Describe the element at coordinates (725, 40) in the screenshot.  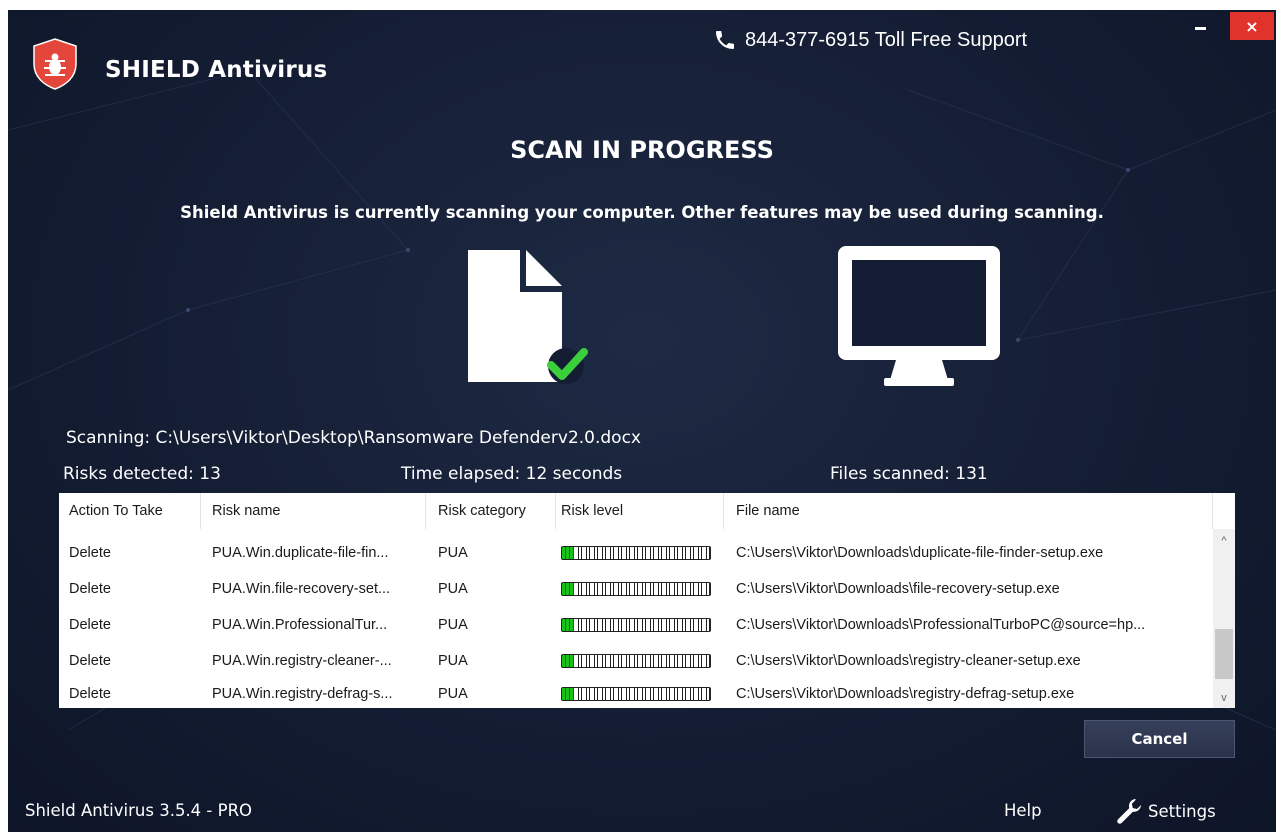
I see `phone-icon` at that location.